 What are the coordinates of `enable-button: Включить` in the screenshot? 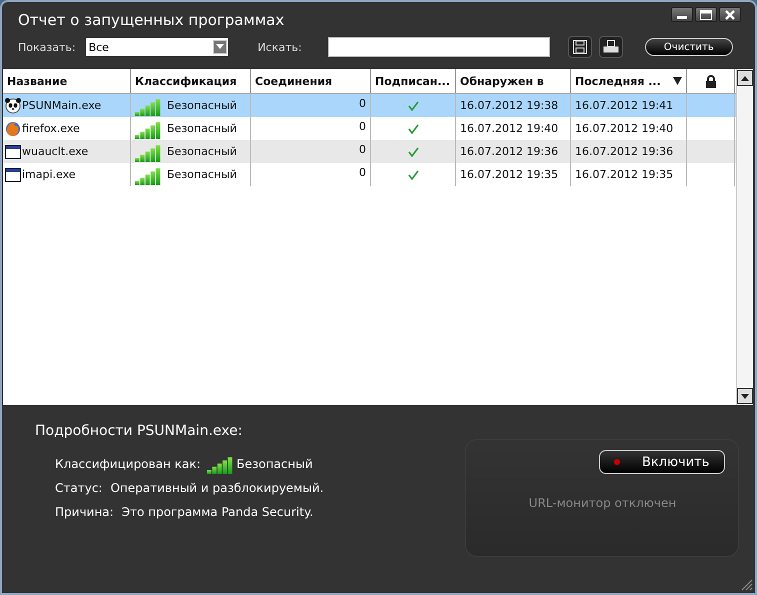 It's located at (662, 462).